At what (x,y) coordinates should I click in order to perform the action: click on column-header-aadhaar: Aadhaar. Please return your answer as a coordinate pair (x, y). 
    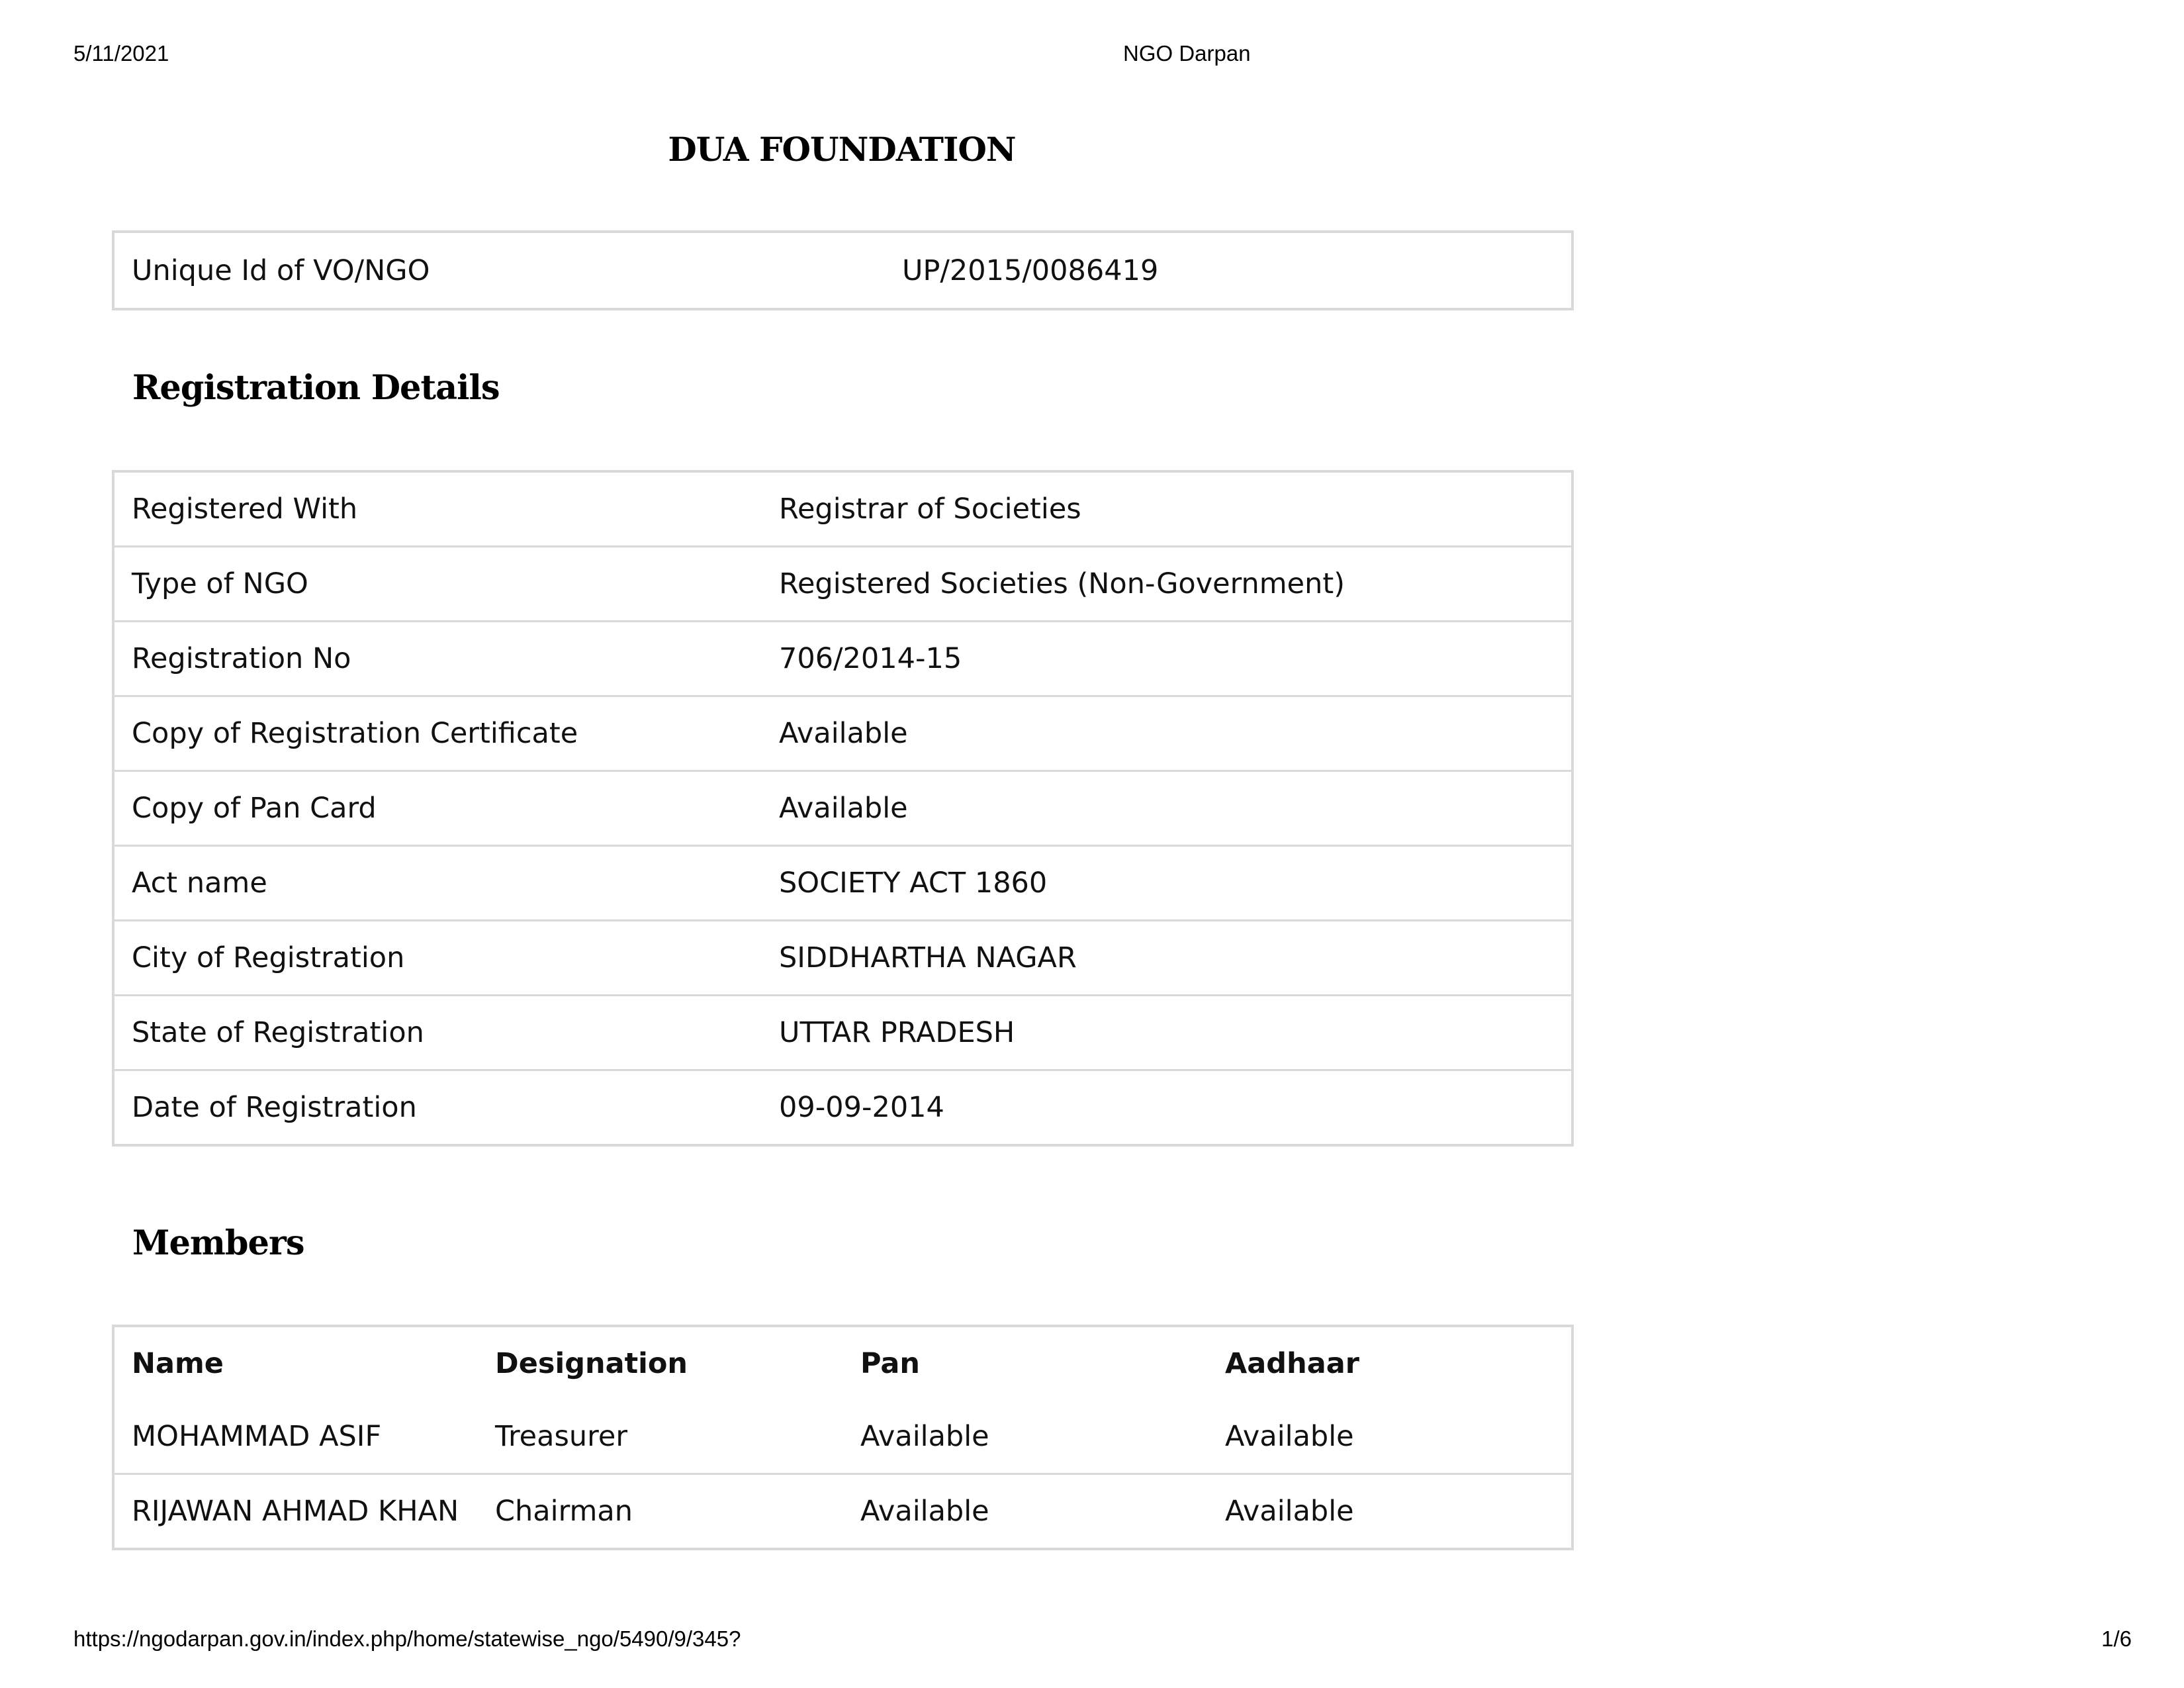
    Looking at the image, I should click on (1292, 1363).